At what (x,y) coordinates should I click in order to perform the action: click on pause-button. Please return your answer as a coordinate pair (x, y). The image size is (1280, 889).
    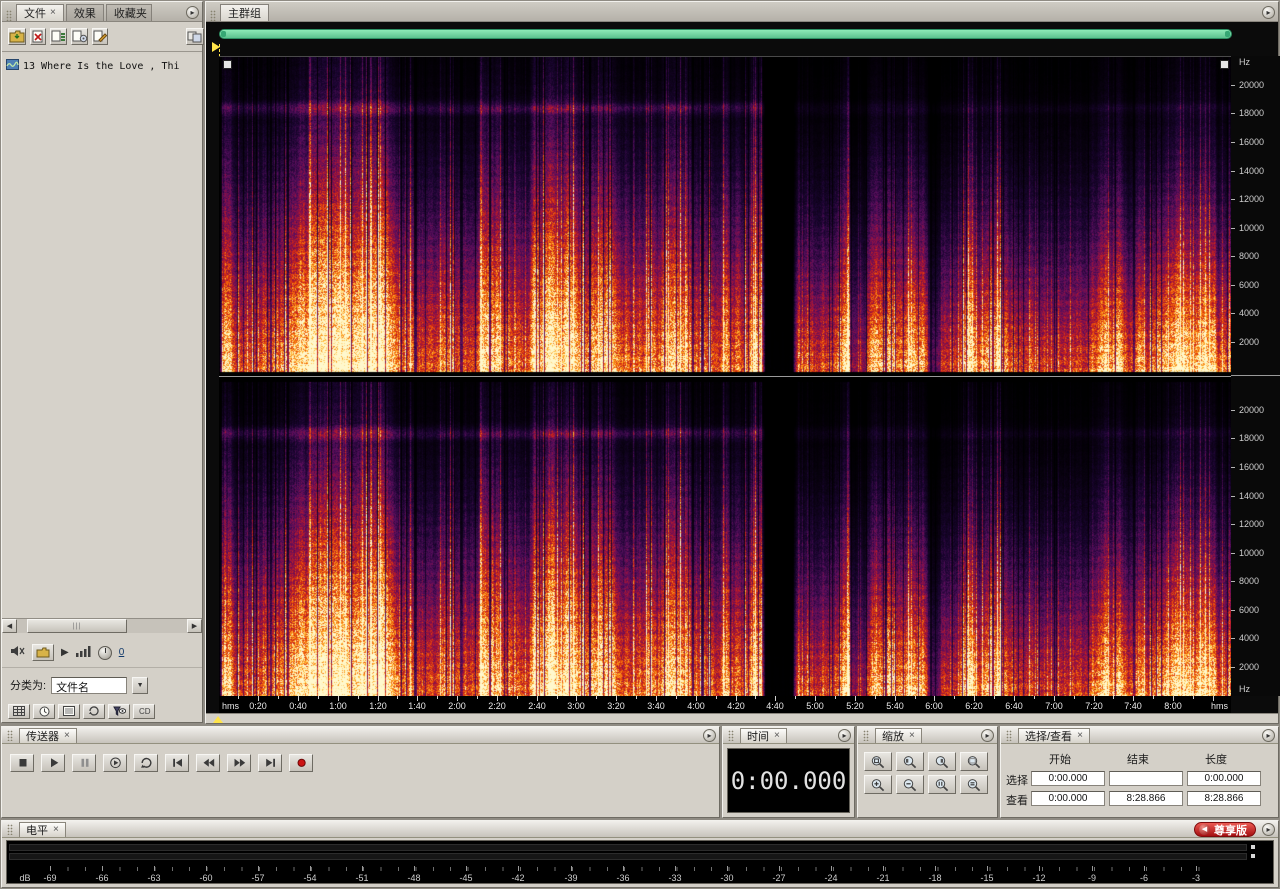
    Looking at the image, I should click on (84, 763).